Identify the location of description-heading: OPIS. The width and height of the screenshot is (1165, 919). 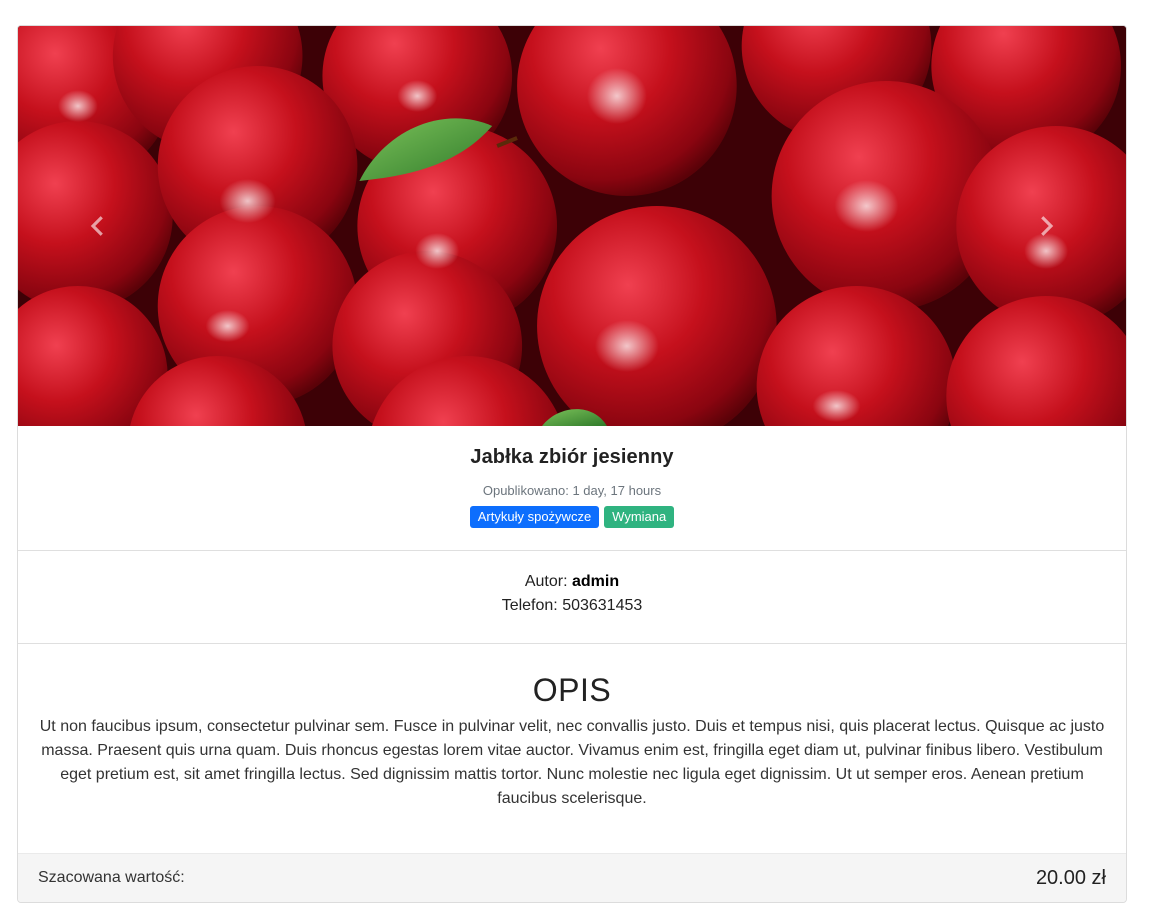
(572, 690).